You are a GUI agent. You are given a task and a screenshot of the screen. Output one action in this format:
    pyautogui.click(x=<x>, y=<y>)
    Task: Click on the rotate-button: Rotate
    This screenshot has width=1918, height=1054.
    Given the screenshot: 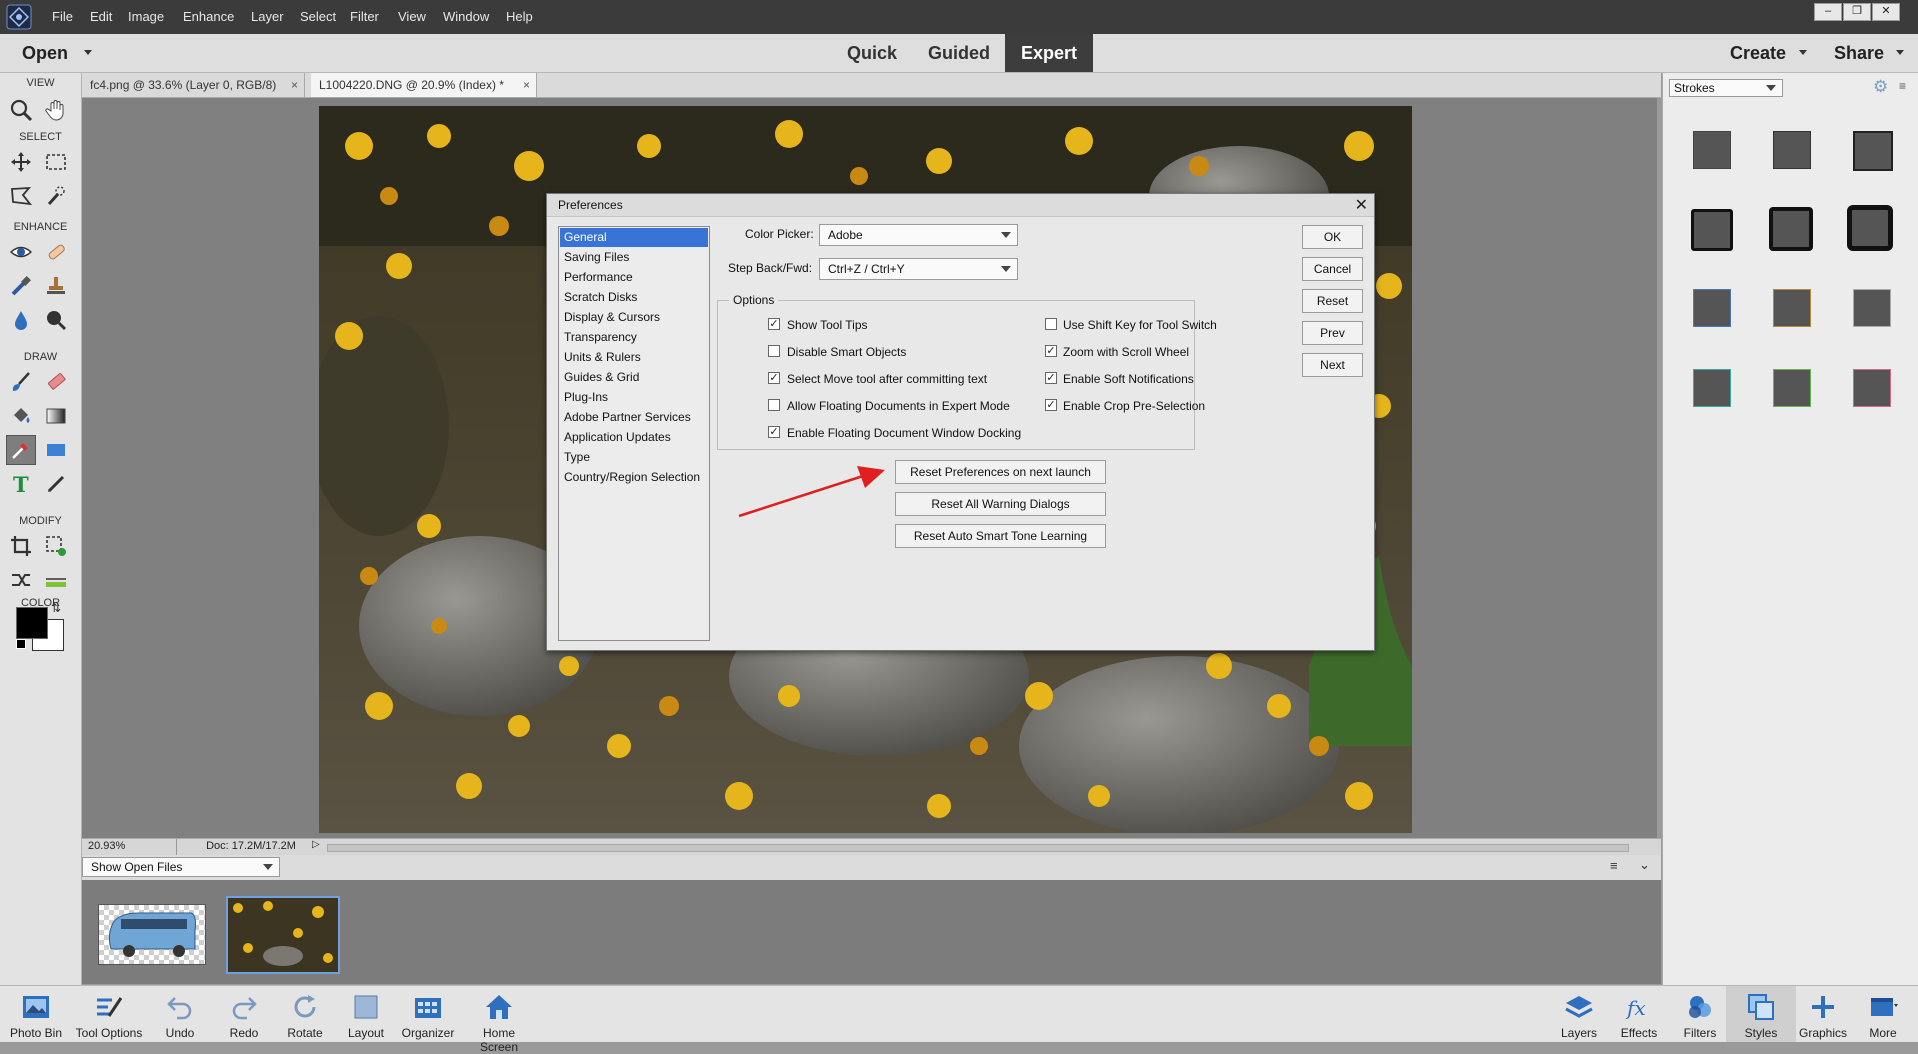 What is the action you would take?
    pyautogui.click(x=305, y=1014)
    